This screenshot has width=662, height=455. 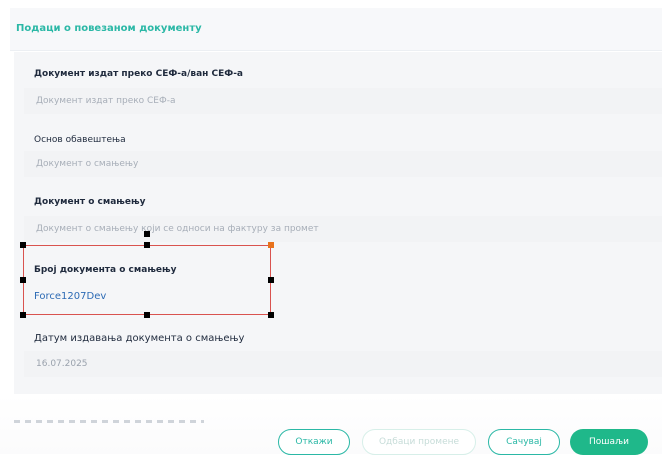 What do you see at coordinates (343, 101) in the screenshot?
I see `issued-via-field` at bounding box center [343, 101].